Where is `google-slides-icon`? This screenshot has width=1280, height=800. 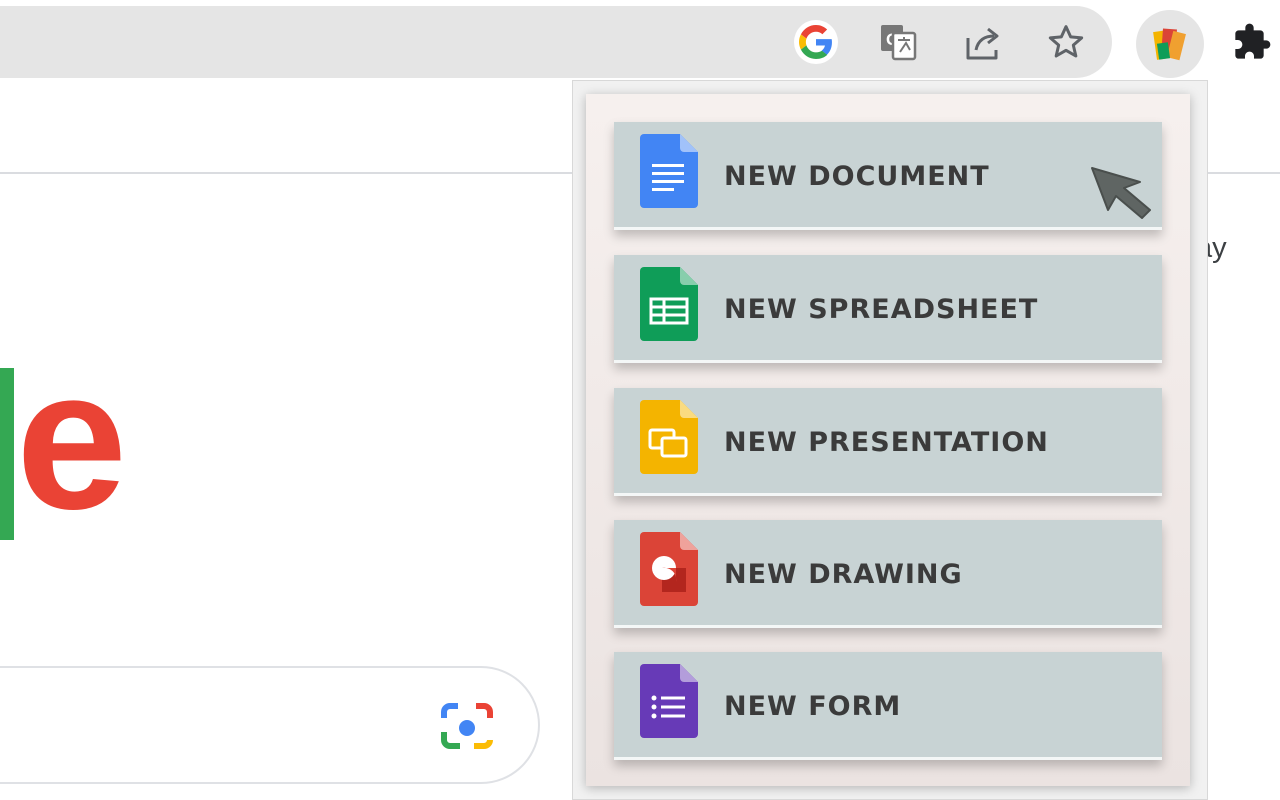
google-slides-icon is located at coordinates (669, 437).